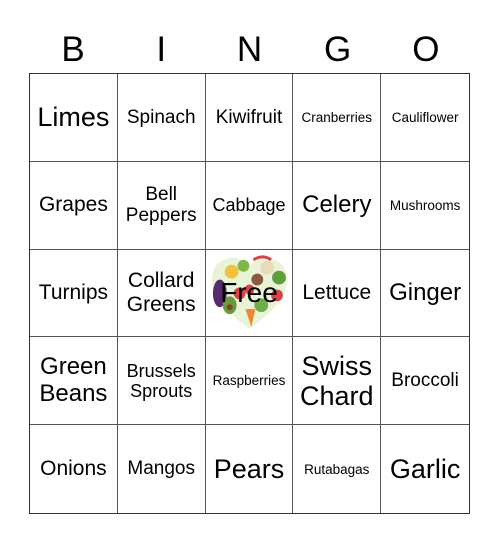 This screenshot has width=500, height=544. Describe the element at coordinates (425, 118) in the screenshot. I see `bingo-cell: Cauliflower` at that location.